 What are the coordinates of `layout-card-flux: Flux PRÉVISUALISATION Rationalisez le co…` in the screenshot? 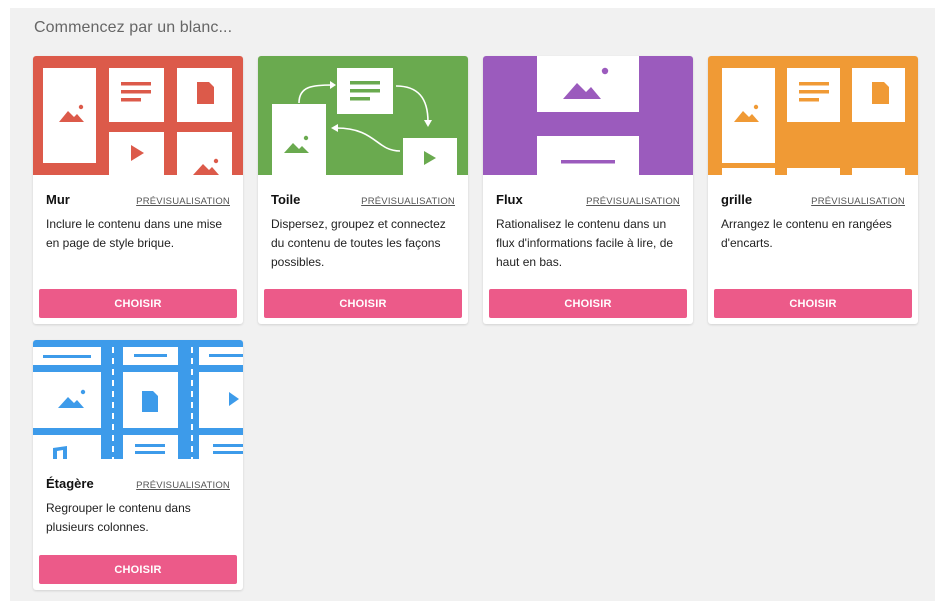 It's located at (588, 190).